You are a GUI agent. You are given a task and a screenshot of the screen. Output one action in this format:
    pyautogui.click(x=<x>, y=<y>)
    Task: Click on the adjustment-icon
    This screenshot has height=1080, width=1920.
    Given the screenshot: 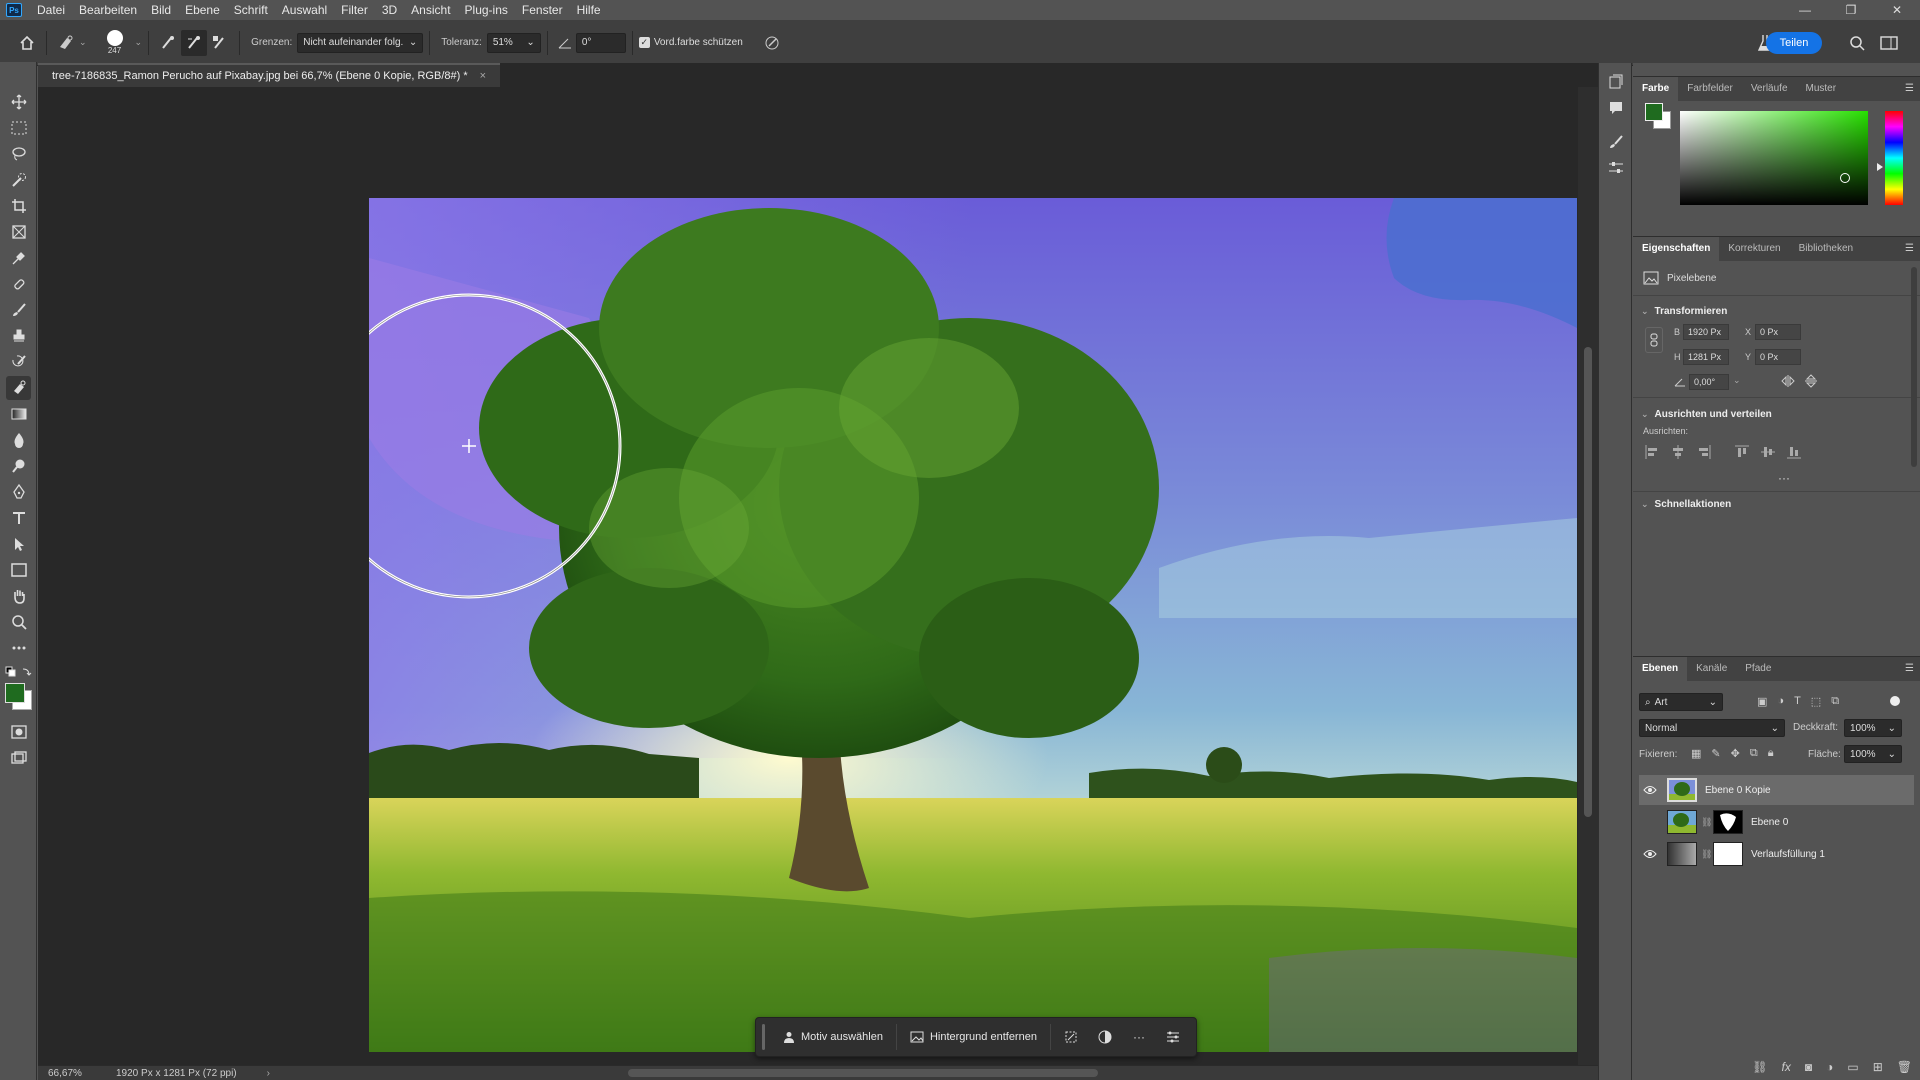 What is the action you would take?
    pyautogui.click(x=1105, y=1037)
    